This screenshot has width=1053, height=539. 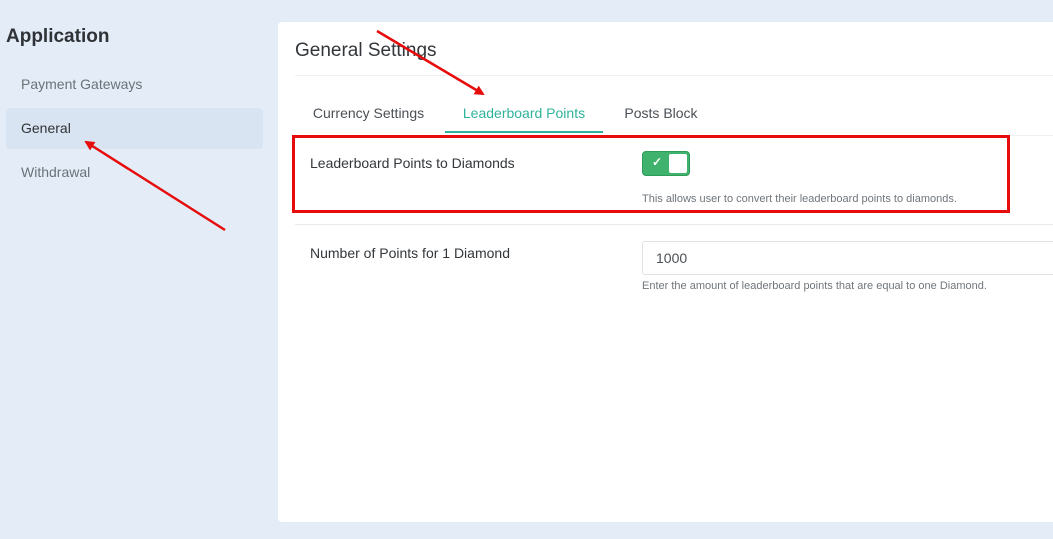 What do you see at coordinates (134, 84) in the screenshot?
I see `sidebar-item-payment-gateways: Payment Gateways` at bounding box center [134, 84].